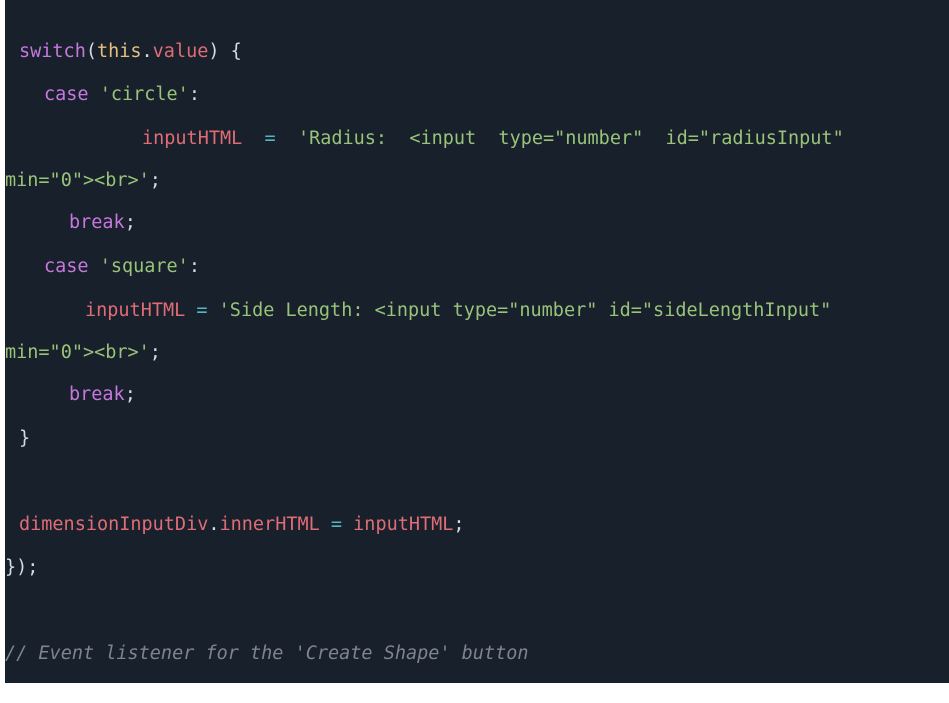  I want to click on code-line: switch(this.value) {, so click(130, 52).